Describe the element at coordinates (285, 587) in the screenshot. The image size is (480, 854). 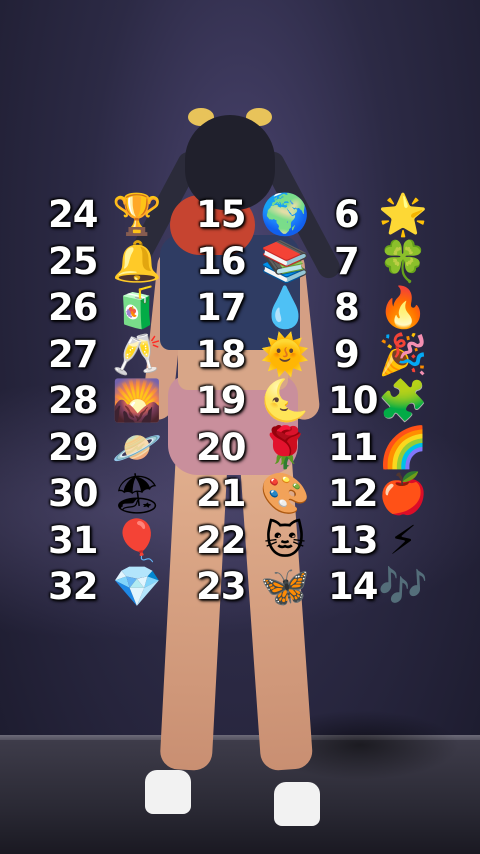
I see `butterfly-icon: 🦋` at that location.